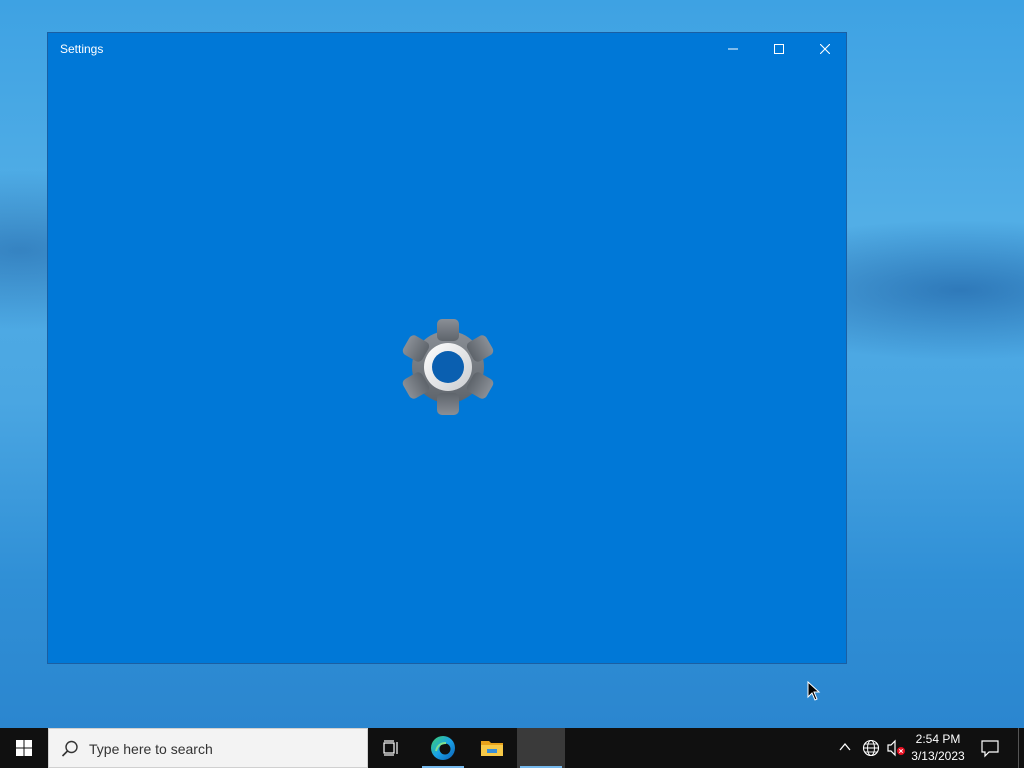  I want to click on minimize-icon, so click(733, 49).